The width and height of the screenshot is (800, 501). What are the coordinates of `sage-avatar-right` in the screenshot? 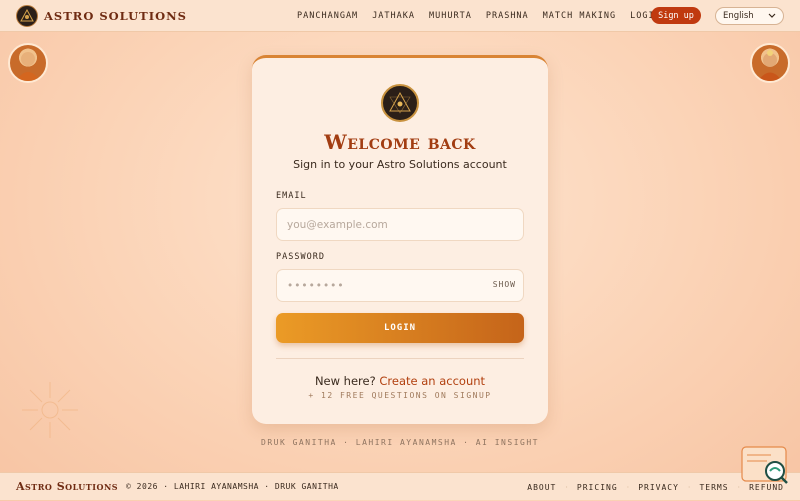 It's located at (770, 63).